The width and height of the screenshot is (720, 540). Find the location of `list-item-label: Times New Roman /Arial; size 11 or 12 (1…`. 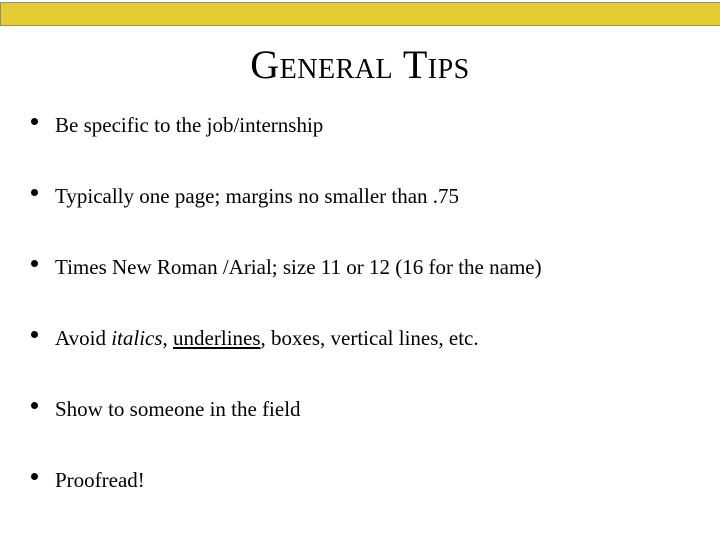

list-item-label: Times New Roman /Arial; size 11 or 12 (1… is located at coordinates (387, 267).